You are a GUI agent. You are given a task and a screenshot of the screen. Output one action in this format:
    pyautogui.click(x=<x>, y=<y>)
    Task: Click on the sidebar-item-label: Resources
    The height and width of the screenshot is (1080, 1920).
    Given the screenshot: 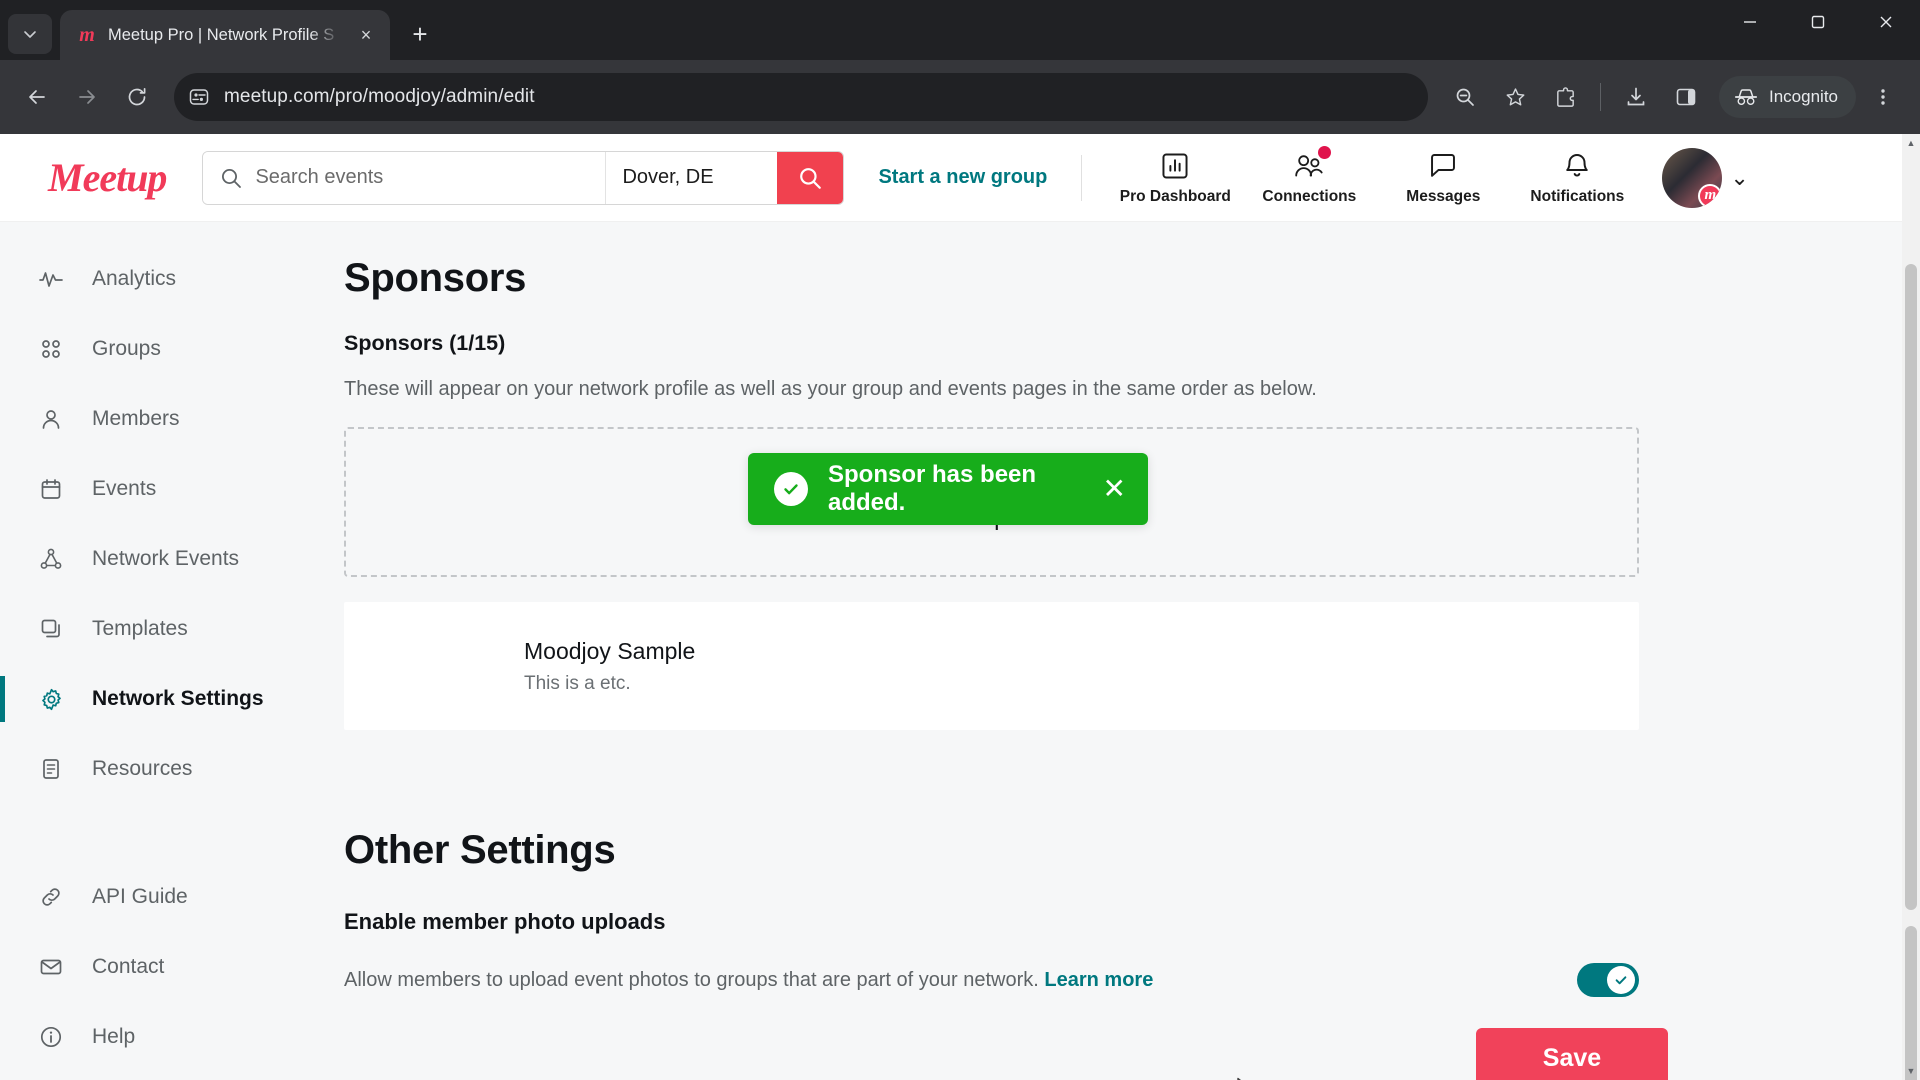 What is the action you would take?
    pyautogui.click(x=142, y=768)
    